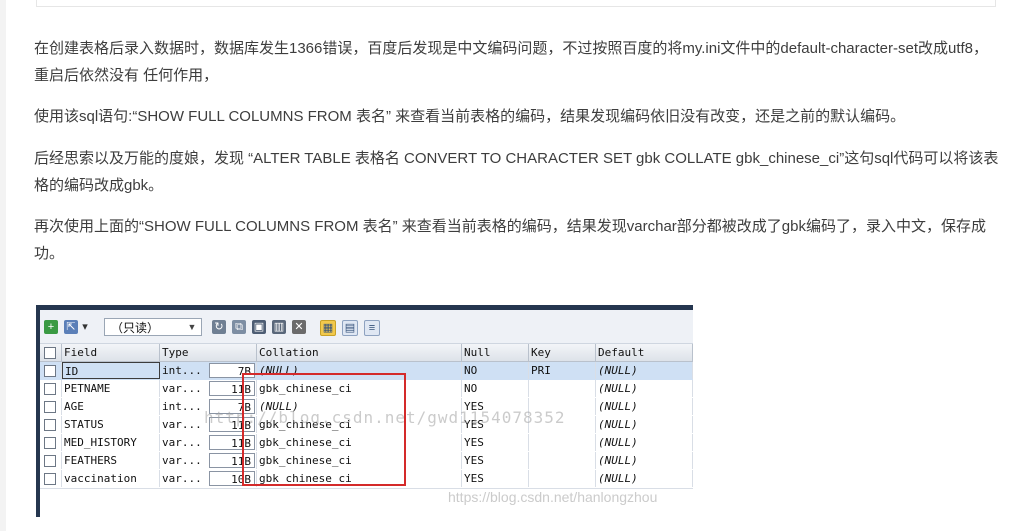 The width and height of the screenshot is (1014, 531). What do you see at coordinates (111, 388) in the screenshot?
I see `cell-field: PETNAME` at bounding box center [111, 388].